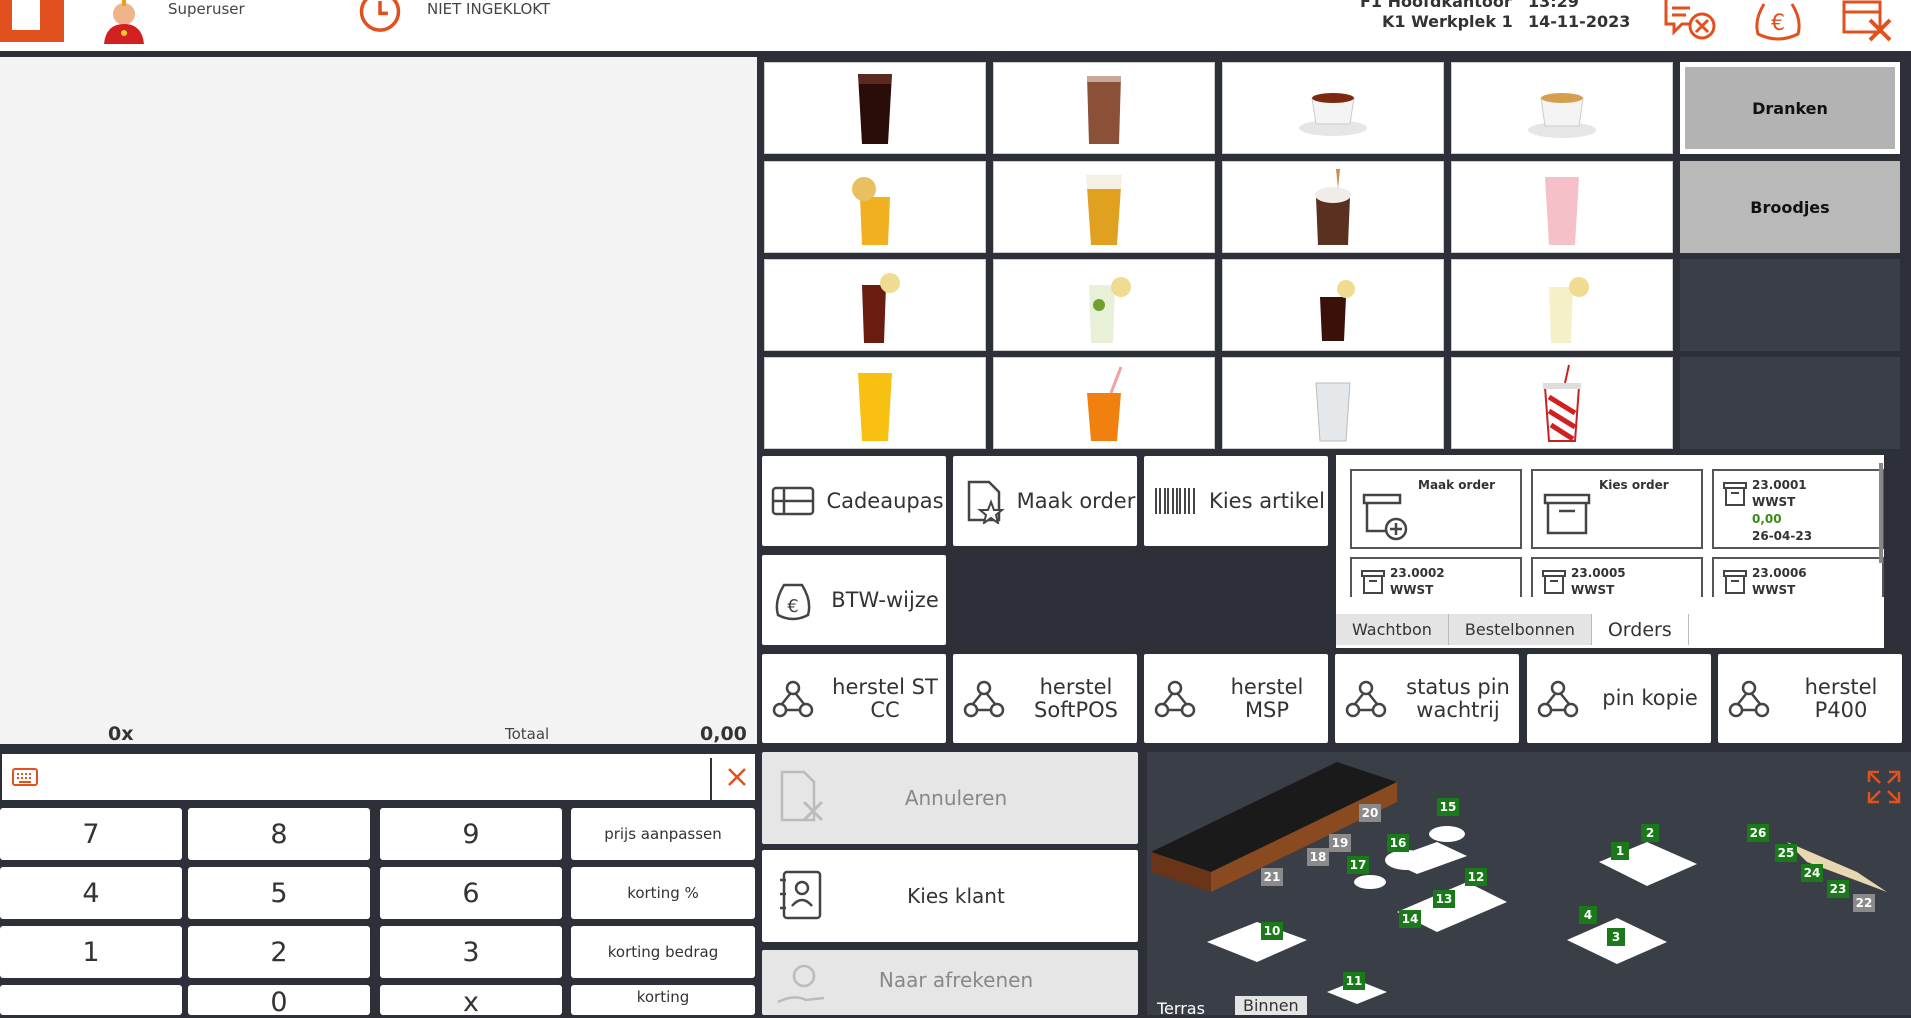  What do you see at coordinates (279, 1001) in the screenshot?
I see `key-0: 0` at bounding box center [279, 1001].